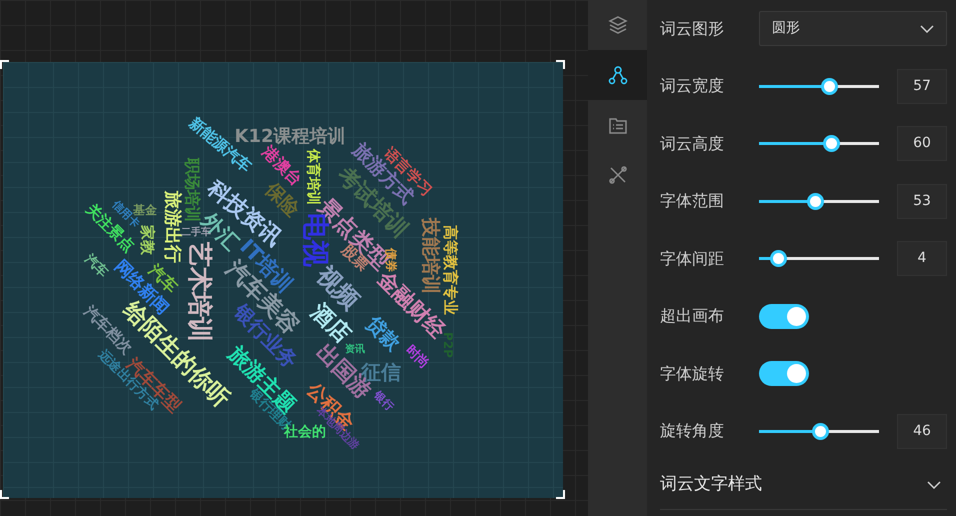 This screenshot has width=956, height=516. Describe the element at coordinates (853, 28) in the screenshot. I see `shape-dropdown: 圆形` at that location.